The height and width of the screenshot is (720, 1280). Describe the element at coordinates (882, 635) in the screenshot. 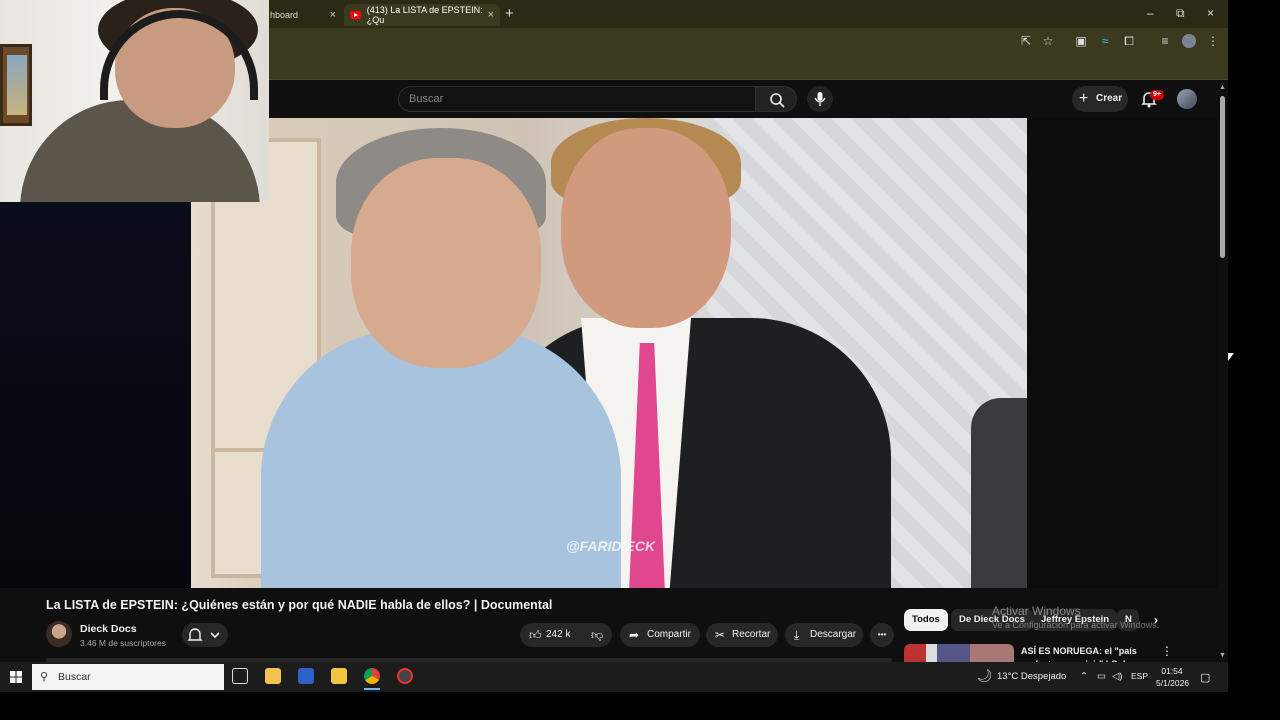

I see `more-actions-button: •••` at that location.